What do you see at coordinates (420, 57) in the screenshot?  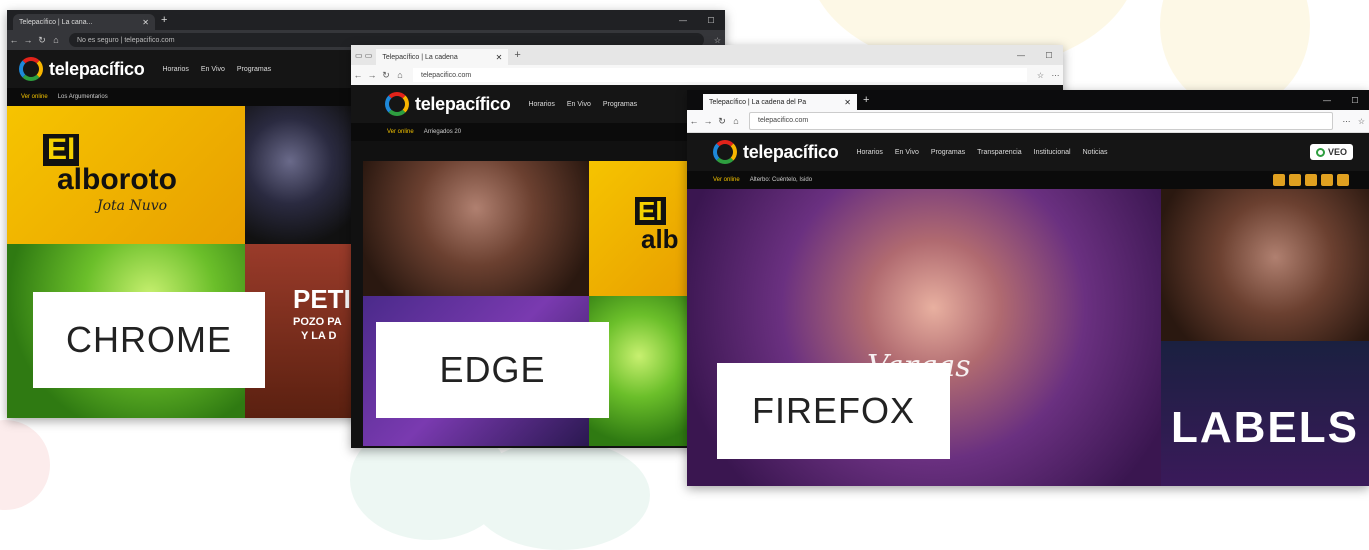 I see `edge-tab-title: Telepacífico | La cadena` at bounding box center [420, 57].